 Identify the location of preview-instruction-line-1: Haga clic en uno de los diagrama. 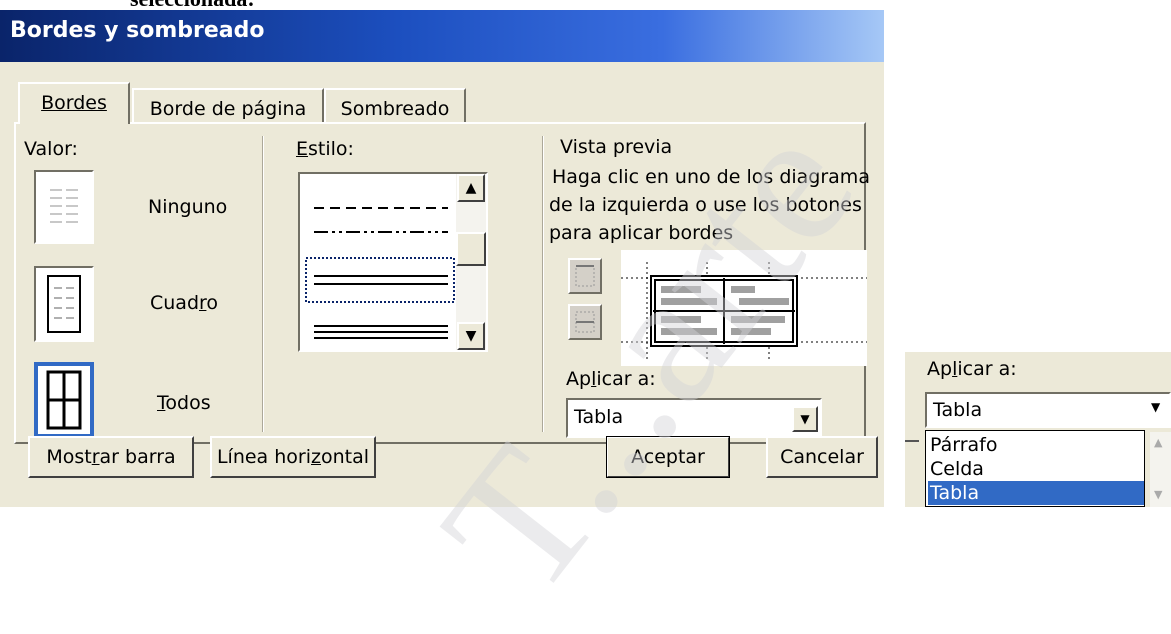
(711, 177).